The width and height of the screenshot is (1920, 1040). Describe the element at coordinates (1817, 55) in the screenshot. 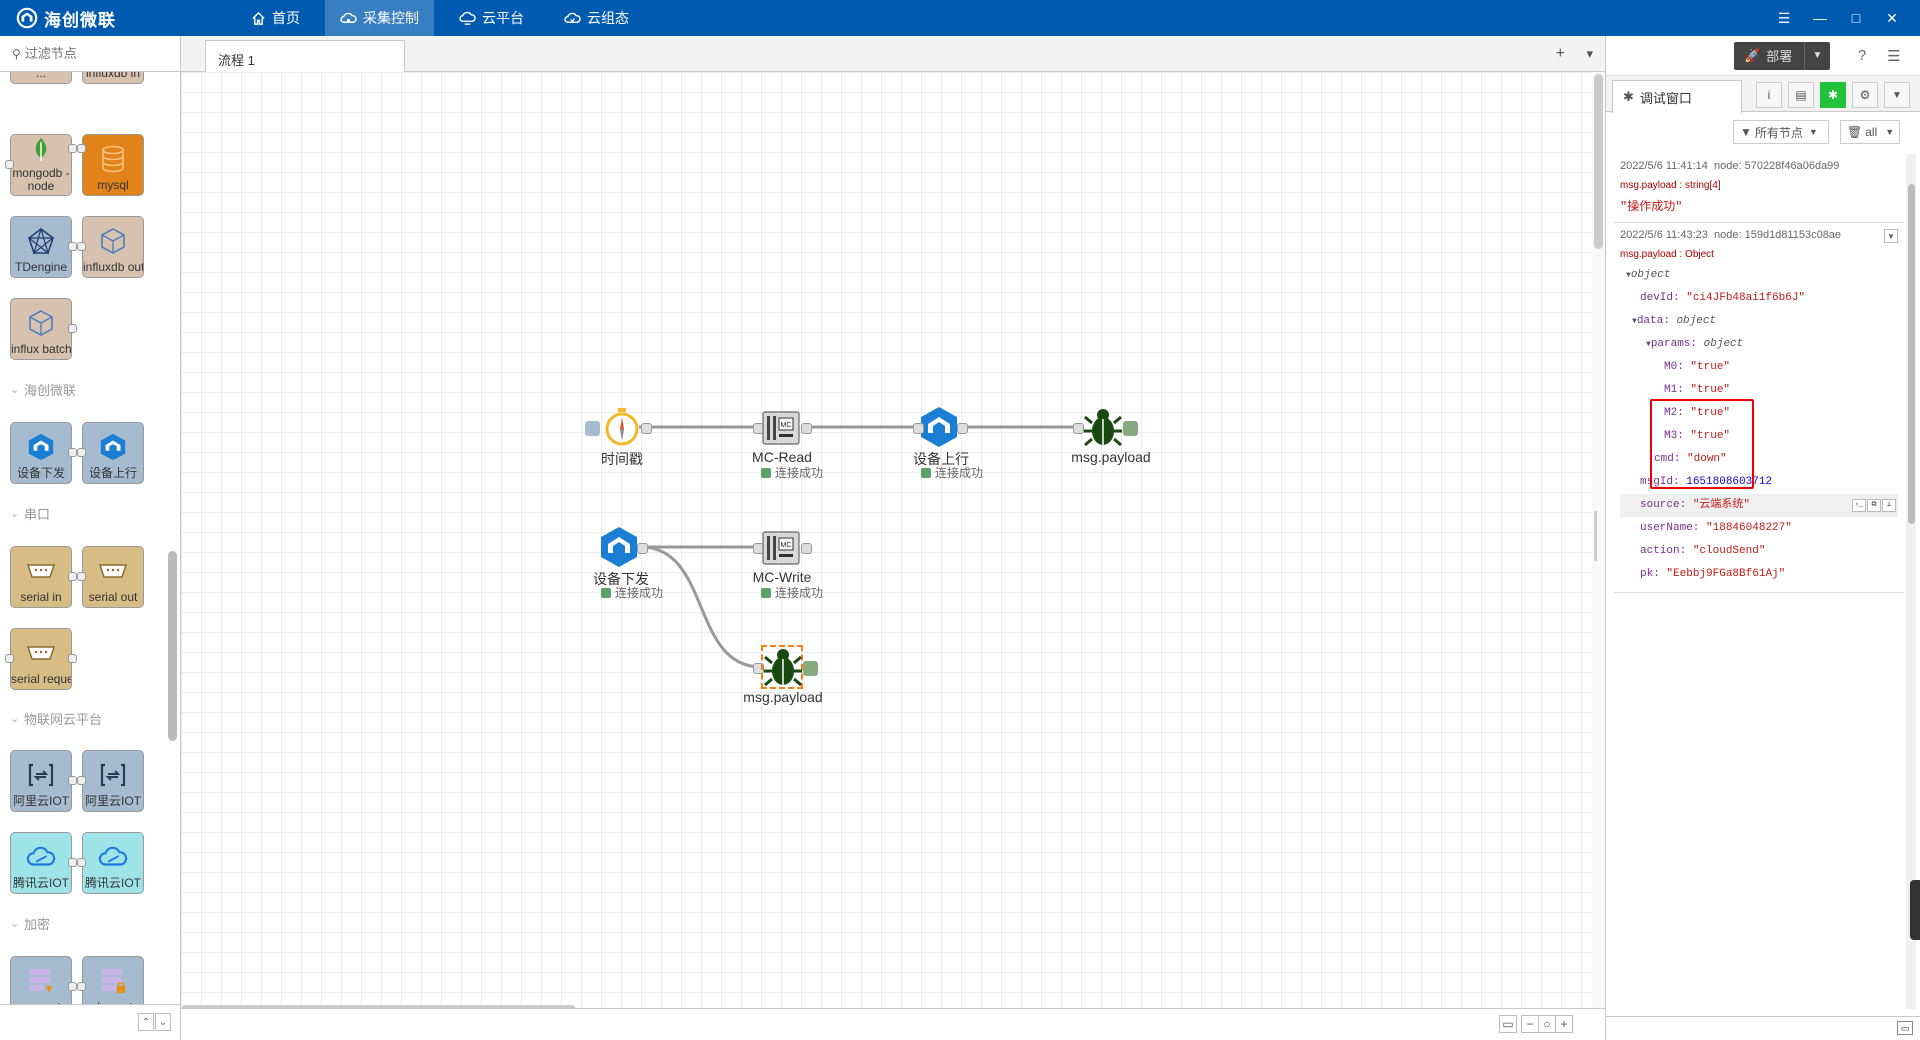

I see `deploy-dropdown-icon: ▼` at that location.